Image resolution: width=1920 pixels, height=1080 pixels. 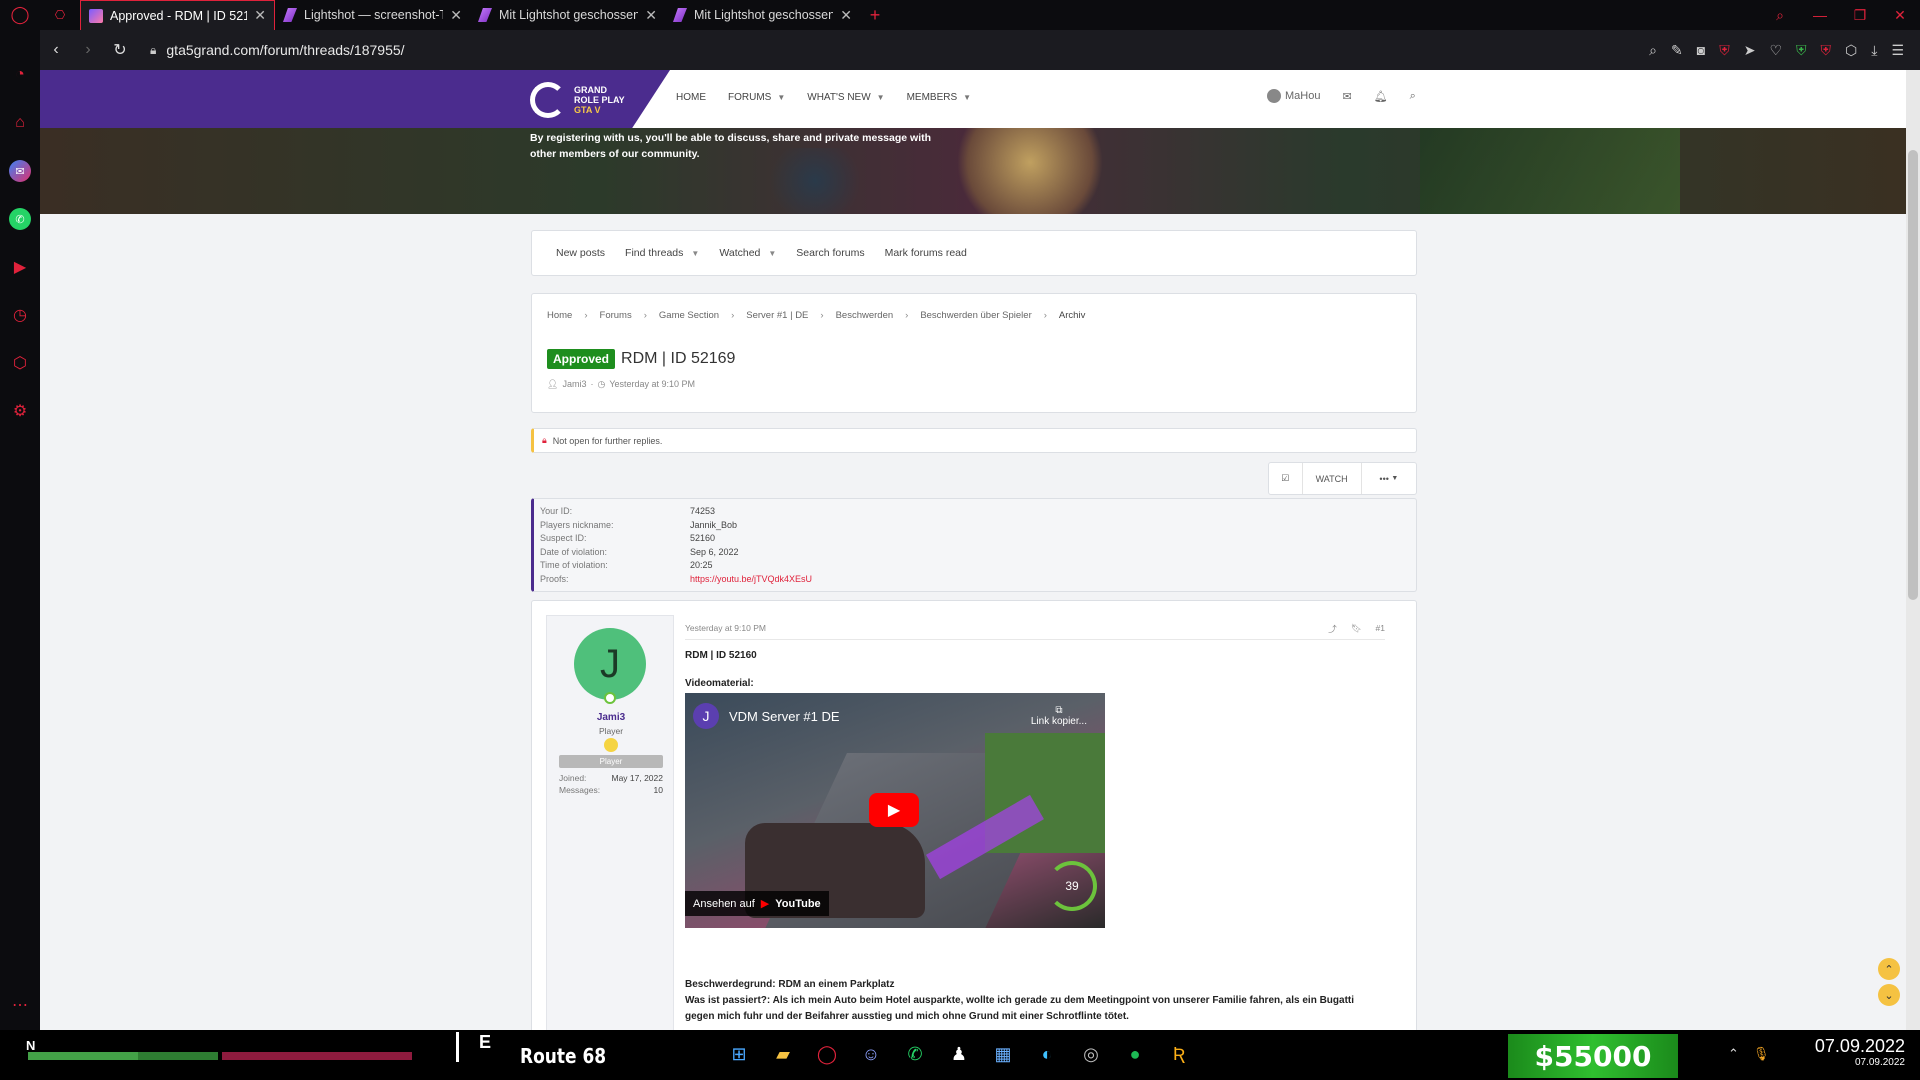 What do you see at coordinates (756, 97) in the screenshot?
I see `nav-forums: FORUMS ▼` at bounding box center [756, 97].